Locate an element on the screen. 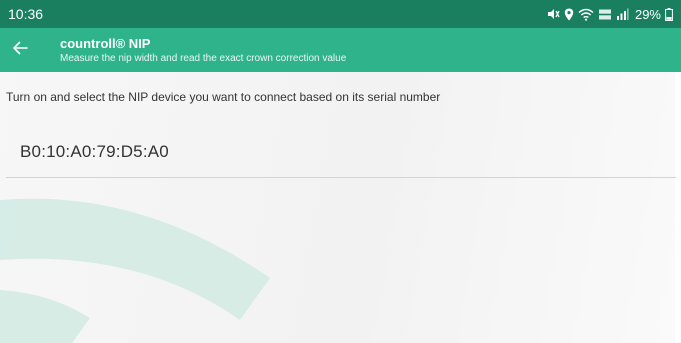 The image size is (681, 343). location-icon is located at coordinates (569, 14).